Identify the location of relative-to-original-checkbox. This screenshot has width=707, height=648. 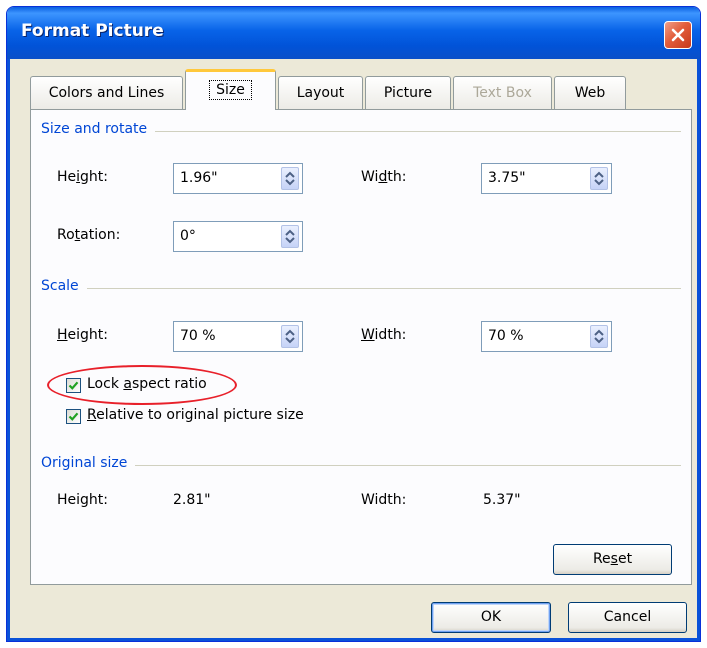
(73, 416).